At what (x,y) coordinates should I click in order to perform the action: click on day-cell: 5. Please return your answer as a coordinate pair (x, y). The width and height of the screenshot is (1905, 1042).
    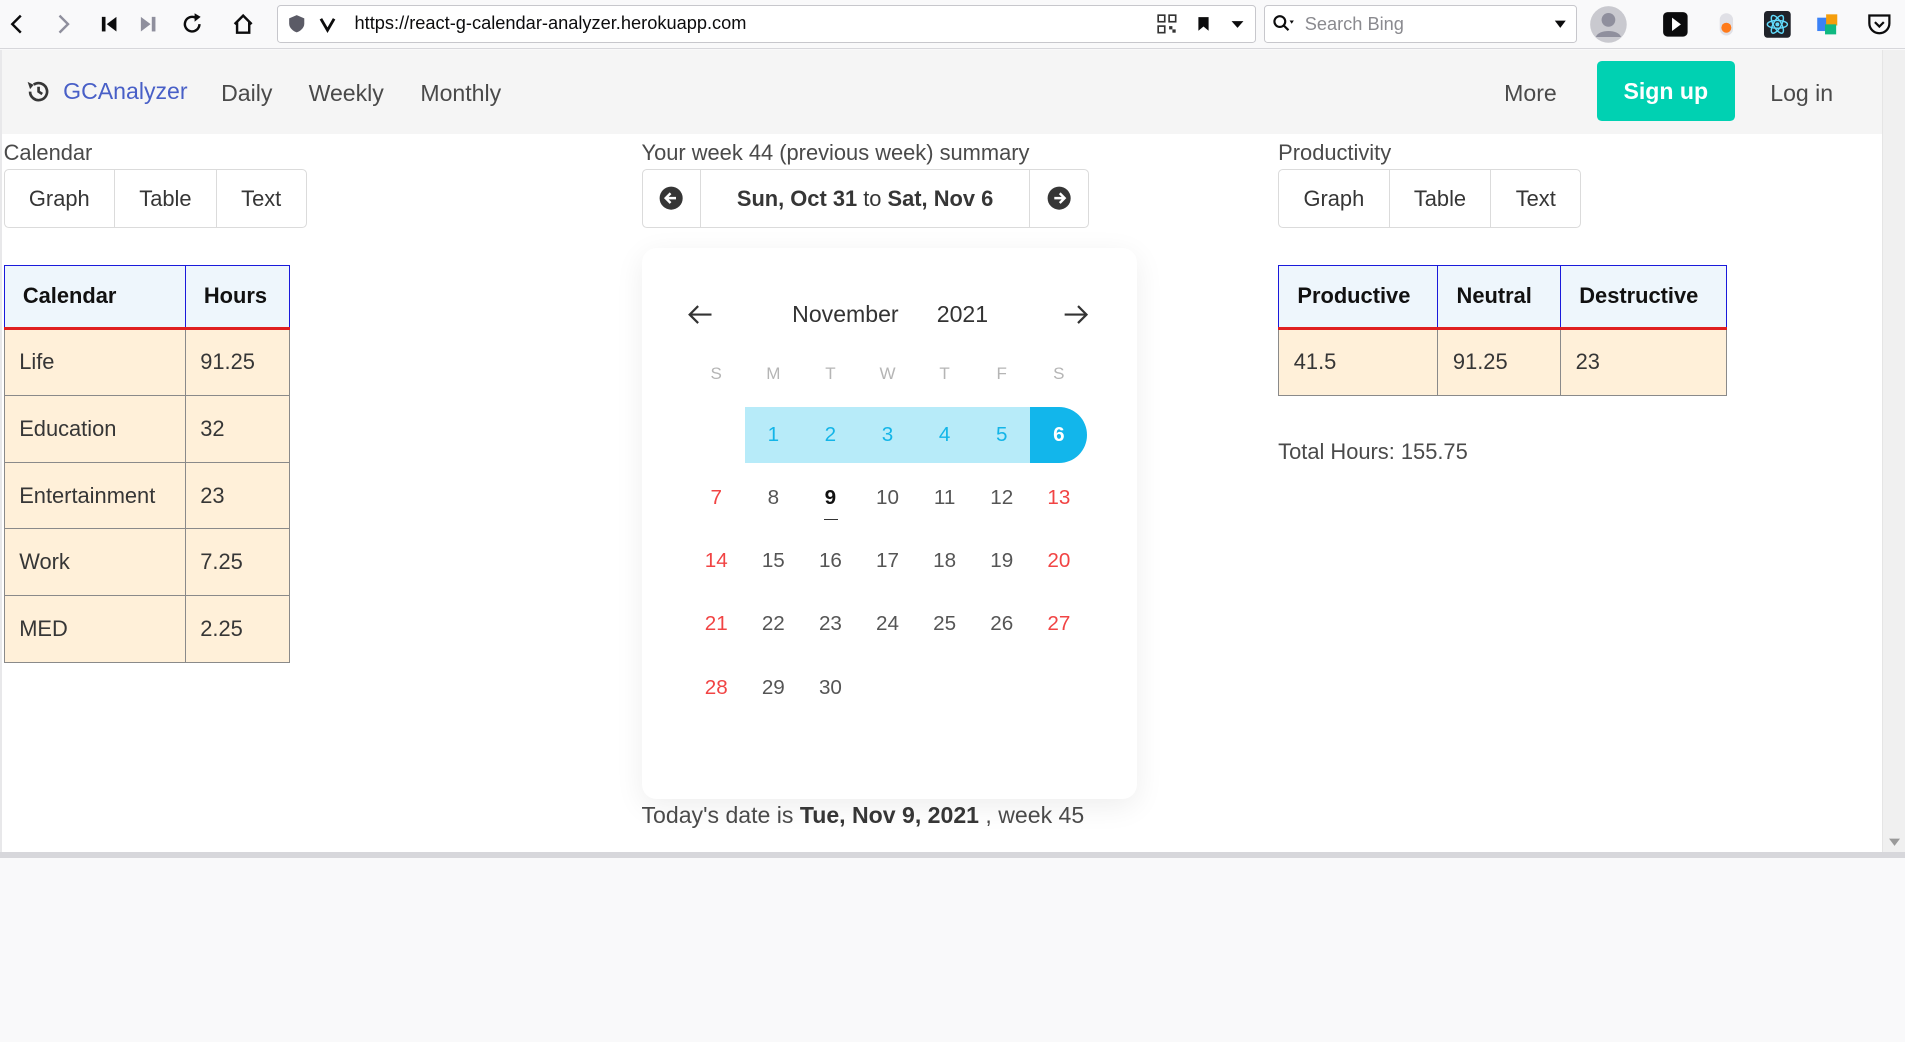
    Looking at the image, I should click on (1002, 435).